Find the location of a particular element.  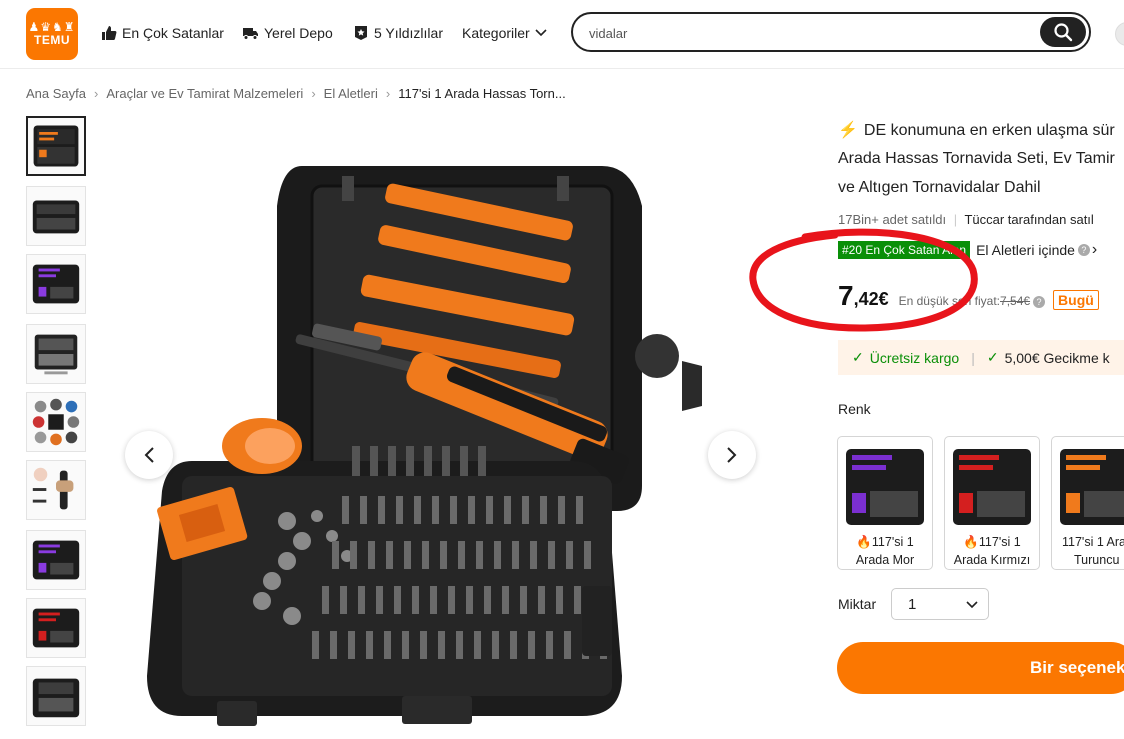

temu-logo: ♟♛♞♜ TEMU is located at coordinates (52, 34).